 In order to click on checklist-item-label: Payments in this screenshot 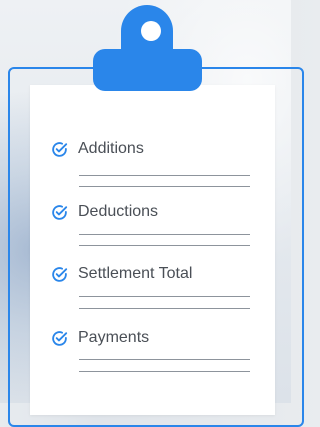, I will do `click(114, 337)`.